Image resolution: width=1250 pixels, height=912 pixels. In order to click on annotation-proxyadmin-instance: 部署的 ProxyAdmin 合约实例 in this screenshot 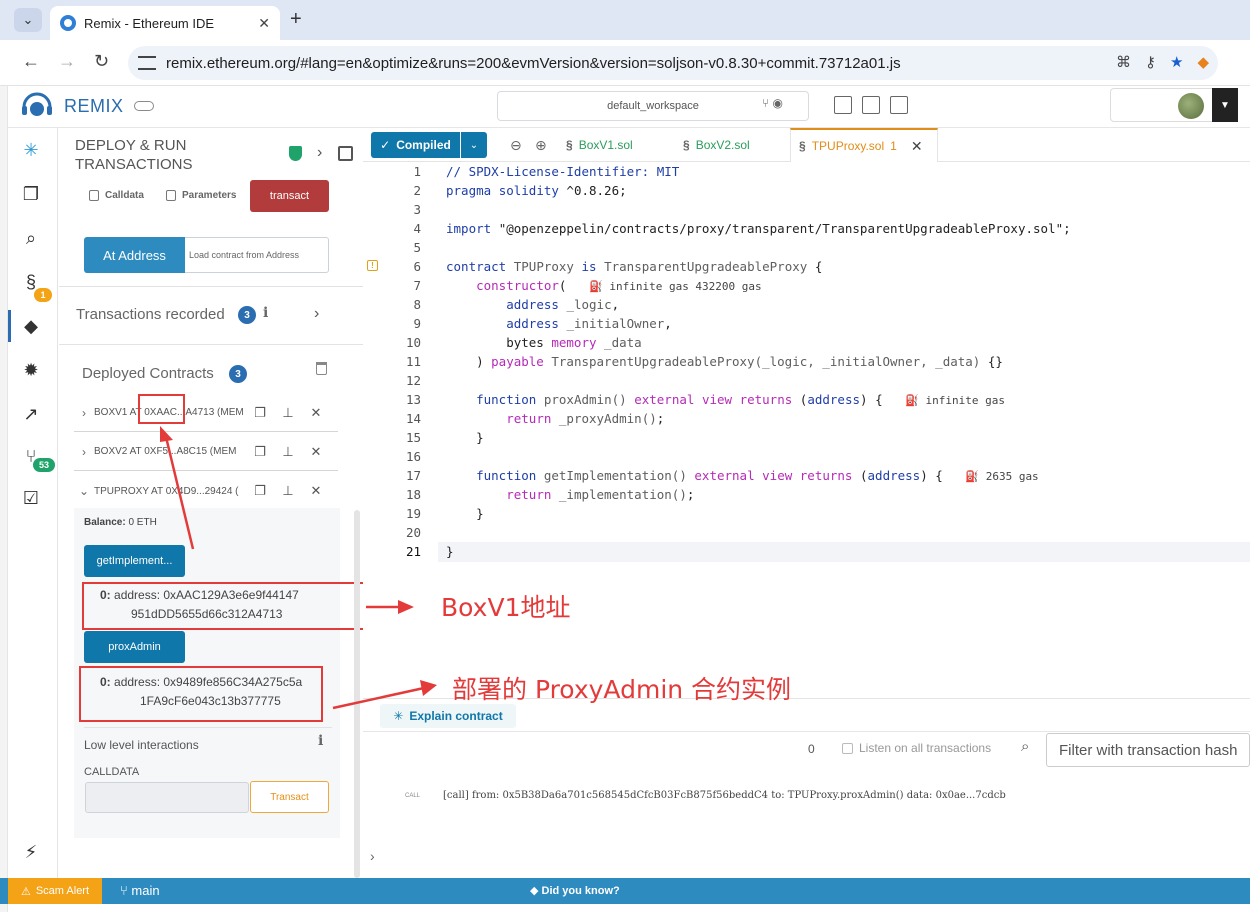, I will do `click(622, 689)`.